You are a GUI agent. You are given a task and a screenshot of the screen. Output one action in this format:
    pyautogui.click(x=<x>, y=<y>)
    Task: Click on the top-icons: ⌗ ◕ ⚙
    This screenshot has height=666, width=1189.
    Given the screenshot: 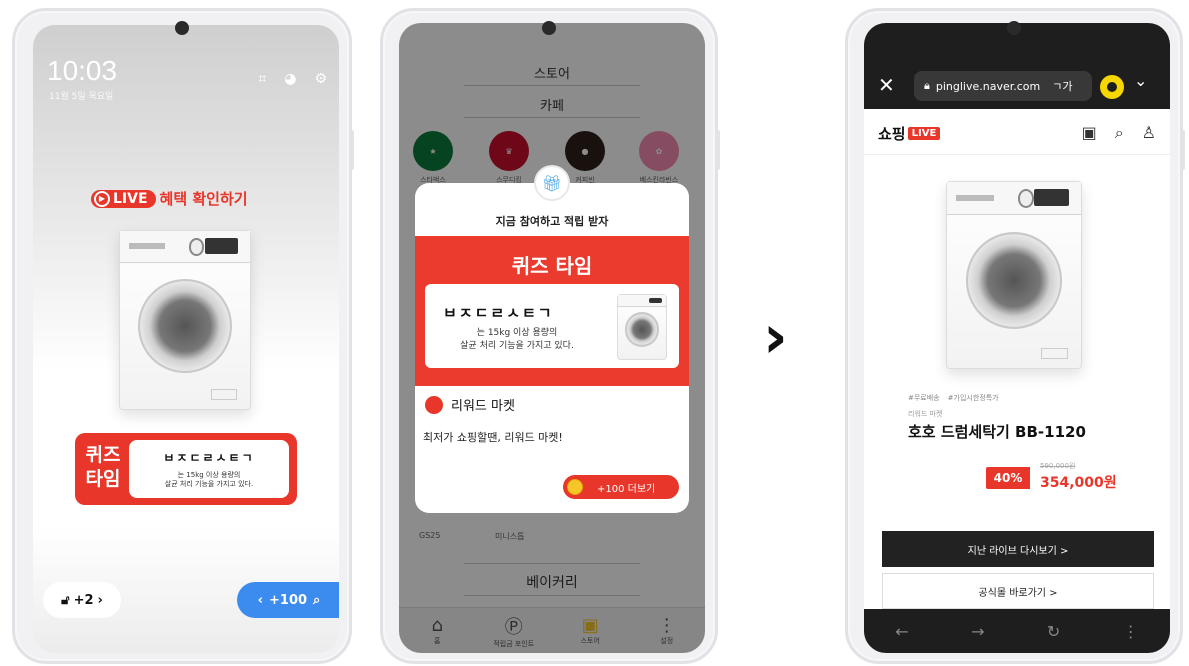 What is the action you would take?
    pyautogui.click(x=292, y=79)
    